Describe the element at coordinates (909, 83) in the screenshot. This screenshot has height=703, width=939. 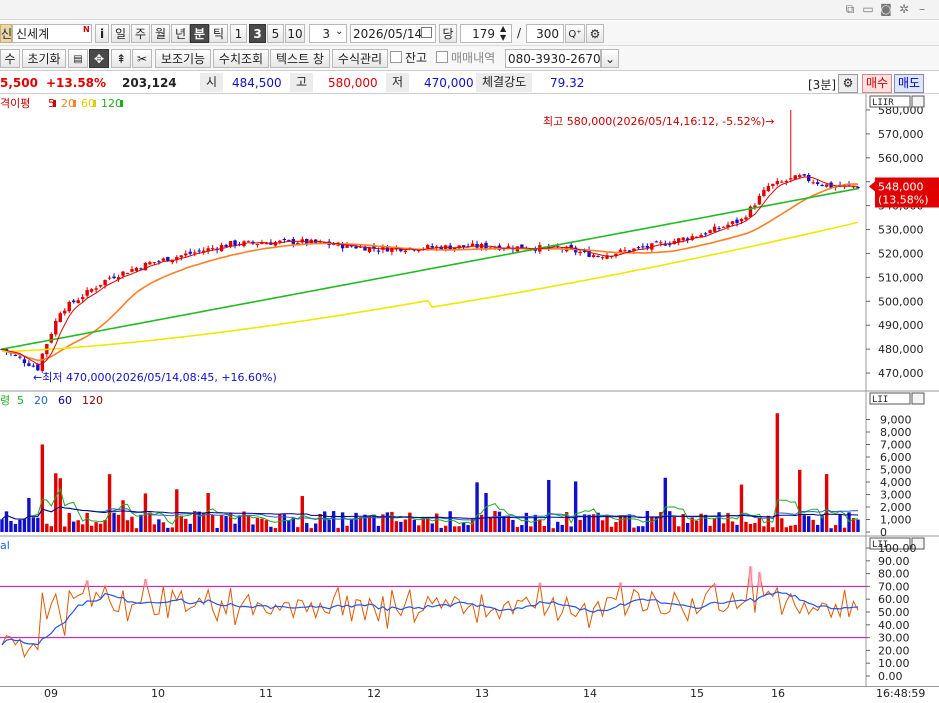
I see `sell-button: 매도` at that location.